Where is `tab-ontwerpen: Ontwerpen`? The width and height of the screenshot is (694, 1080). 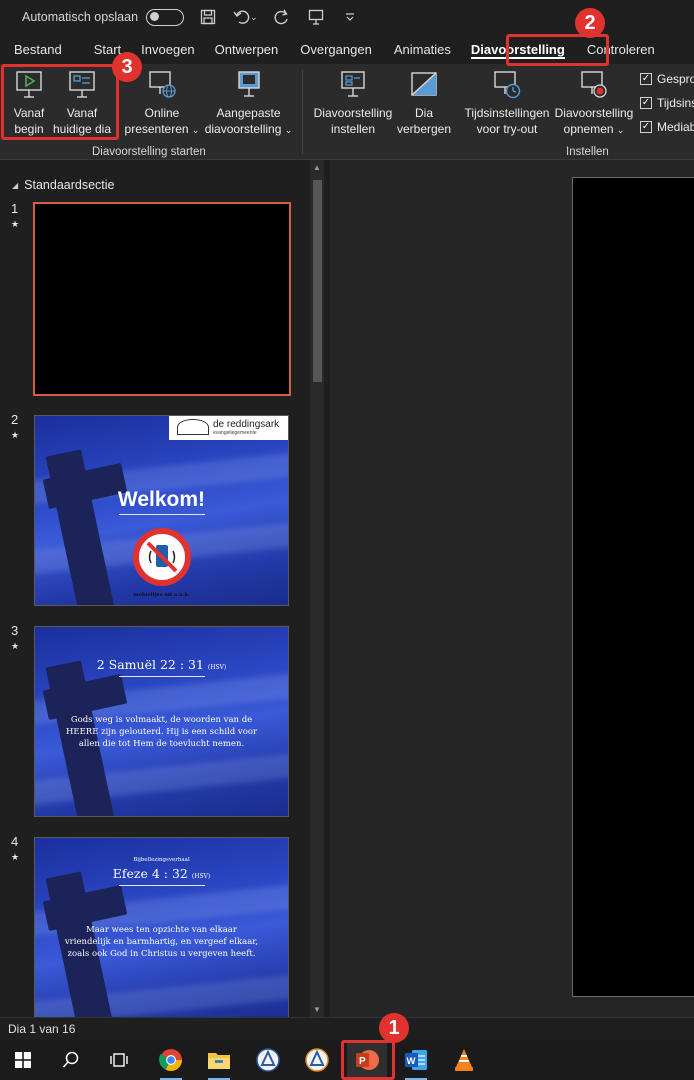
tab-ontwerpen: Ontwerpen is located at coordinates (247, 49).